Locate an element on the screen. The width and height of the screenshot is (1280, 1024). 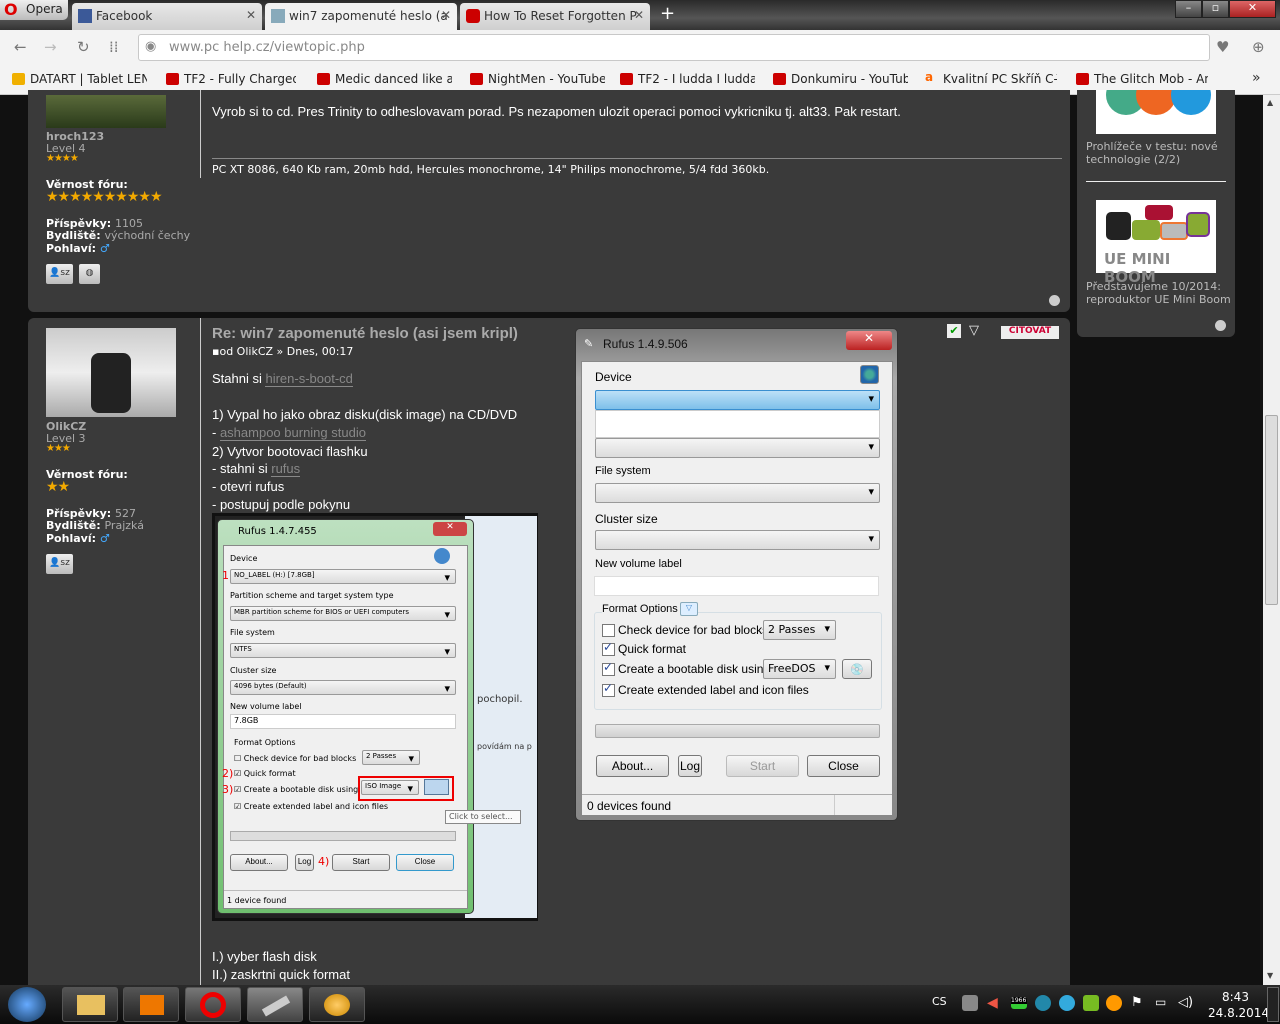
bookmark: DATART | Tablet LEN is located at coordinates (79, 79).